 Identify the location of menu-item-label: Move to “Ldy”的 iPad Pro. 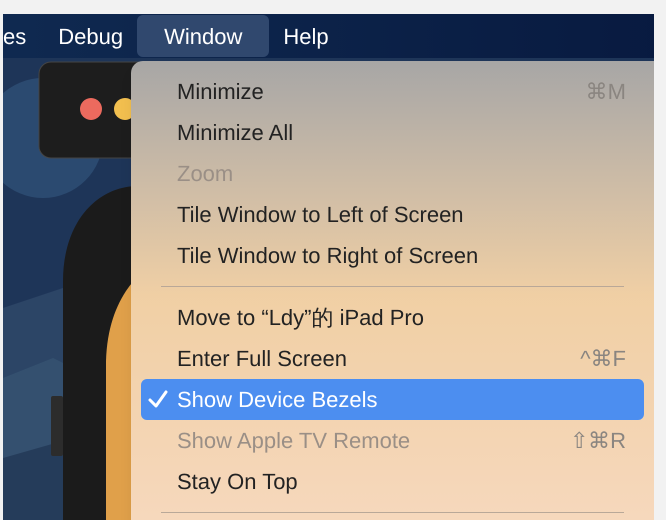
(300, 318).